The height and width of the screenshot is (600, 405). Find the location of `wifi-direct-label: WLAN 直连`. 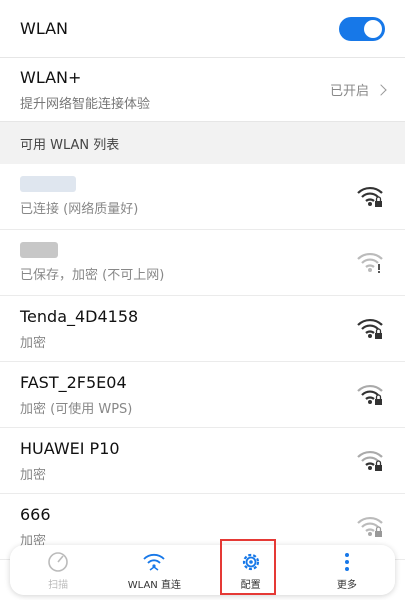

wifi-direct-label: WLAN 直连 is located at coordinates (154, 585).